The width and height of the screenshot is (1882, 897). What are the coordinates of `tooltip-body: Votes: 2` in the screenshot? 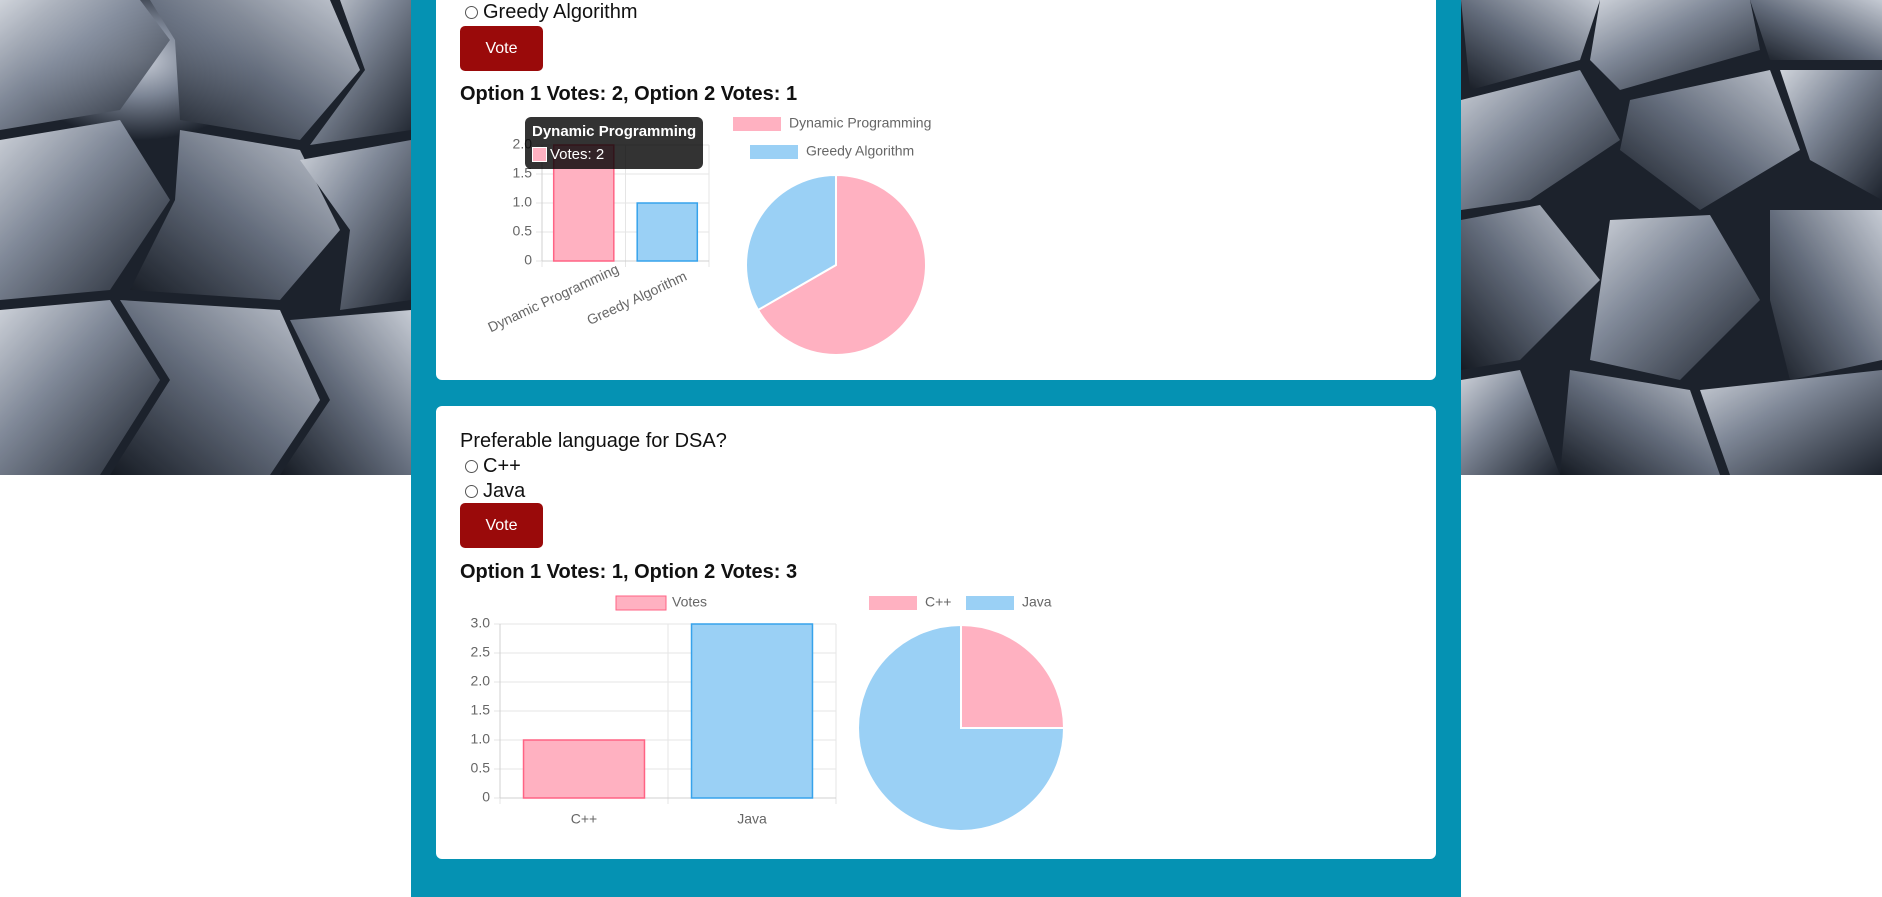 It's located at (577, 154).